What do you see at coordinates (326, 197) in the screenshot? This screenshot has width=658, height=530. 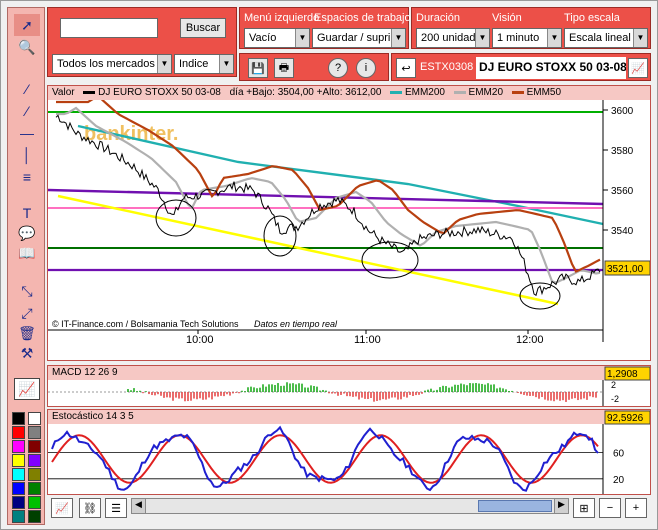 I see `purple-trendline` at bounding box center [326, 197].